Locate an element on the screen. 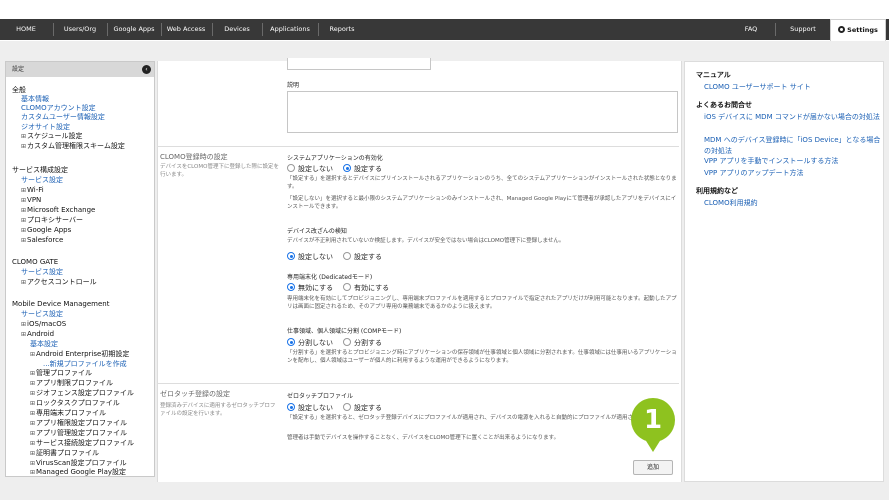 The width and height of the screenshot is (889, 500). system-apps-option-on: 設定する is located at coordinates (362, 169).